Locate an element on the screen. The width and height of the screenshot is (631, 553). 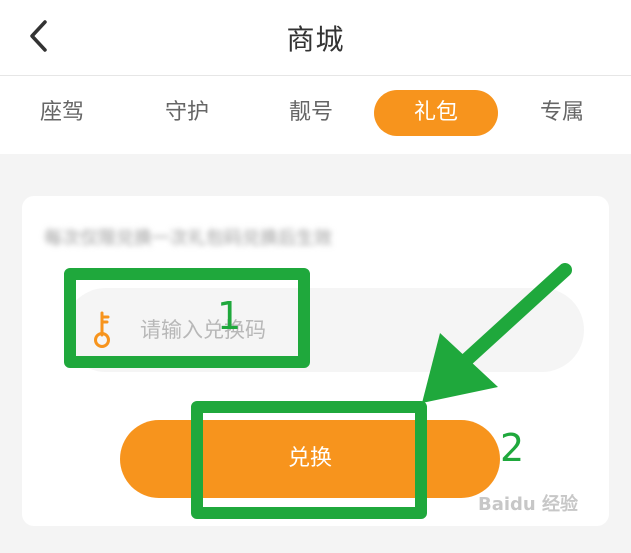
watermark: Baidu 经验 is located at coordinates (528, 504).